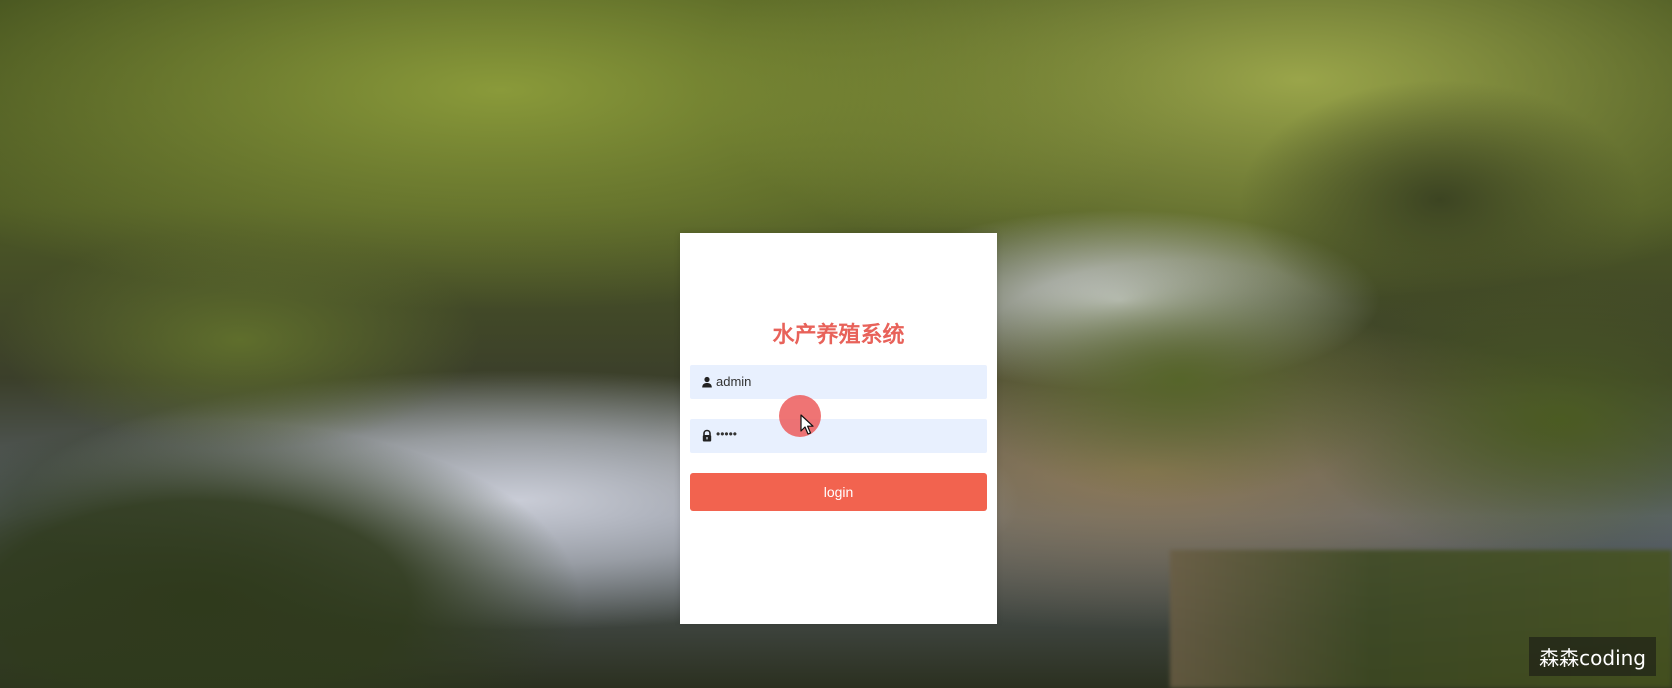 The image size is (1672, 688). Describe the element at coordinates (838, 492) in the screenshot. I see `login-button: login` at that location.